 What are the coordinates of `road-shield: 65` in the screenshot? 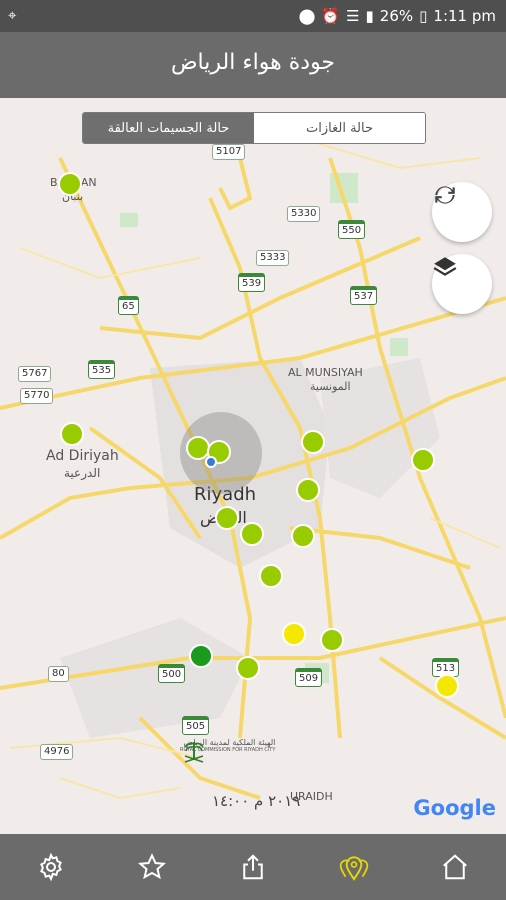 It's located at (128, 305).